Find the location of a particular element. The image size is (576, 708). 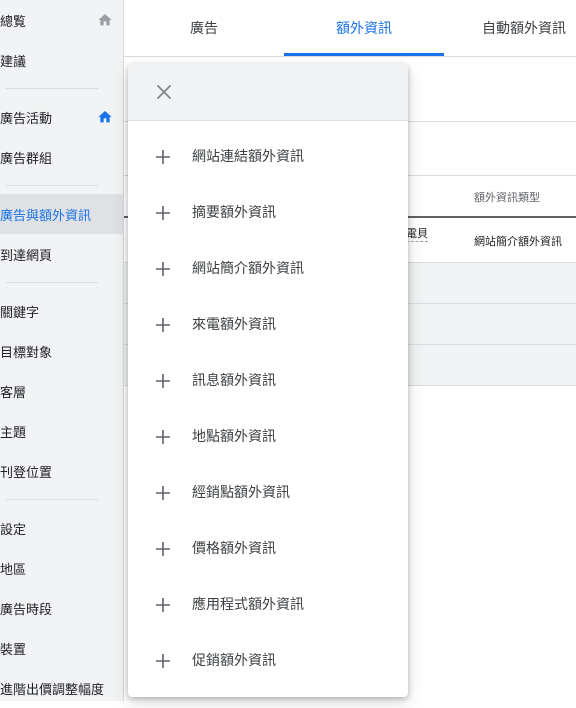

sidebar-item-overview: 總覧 is located at coordinates (61, 20).